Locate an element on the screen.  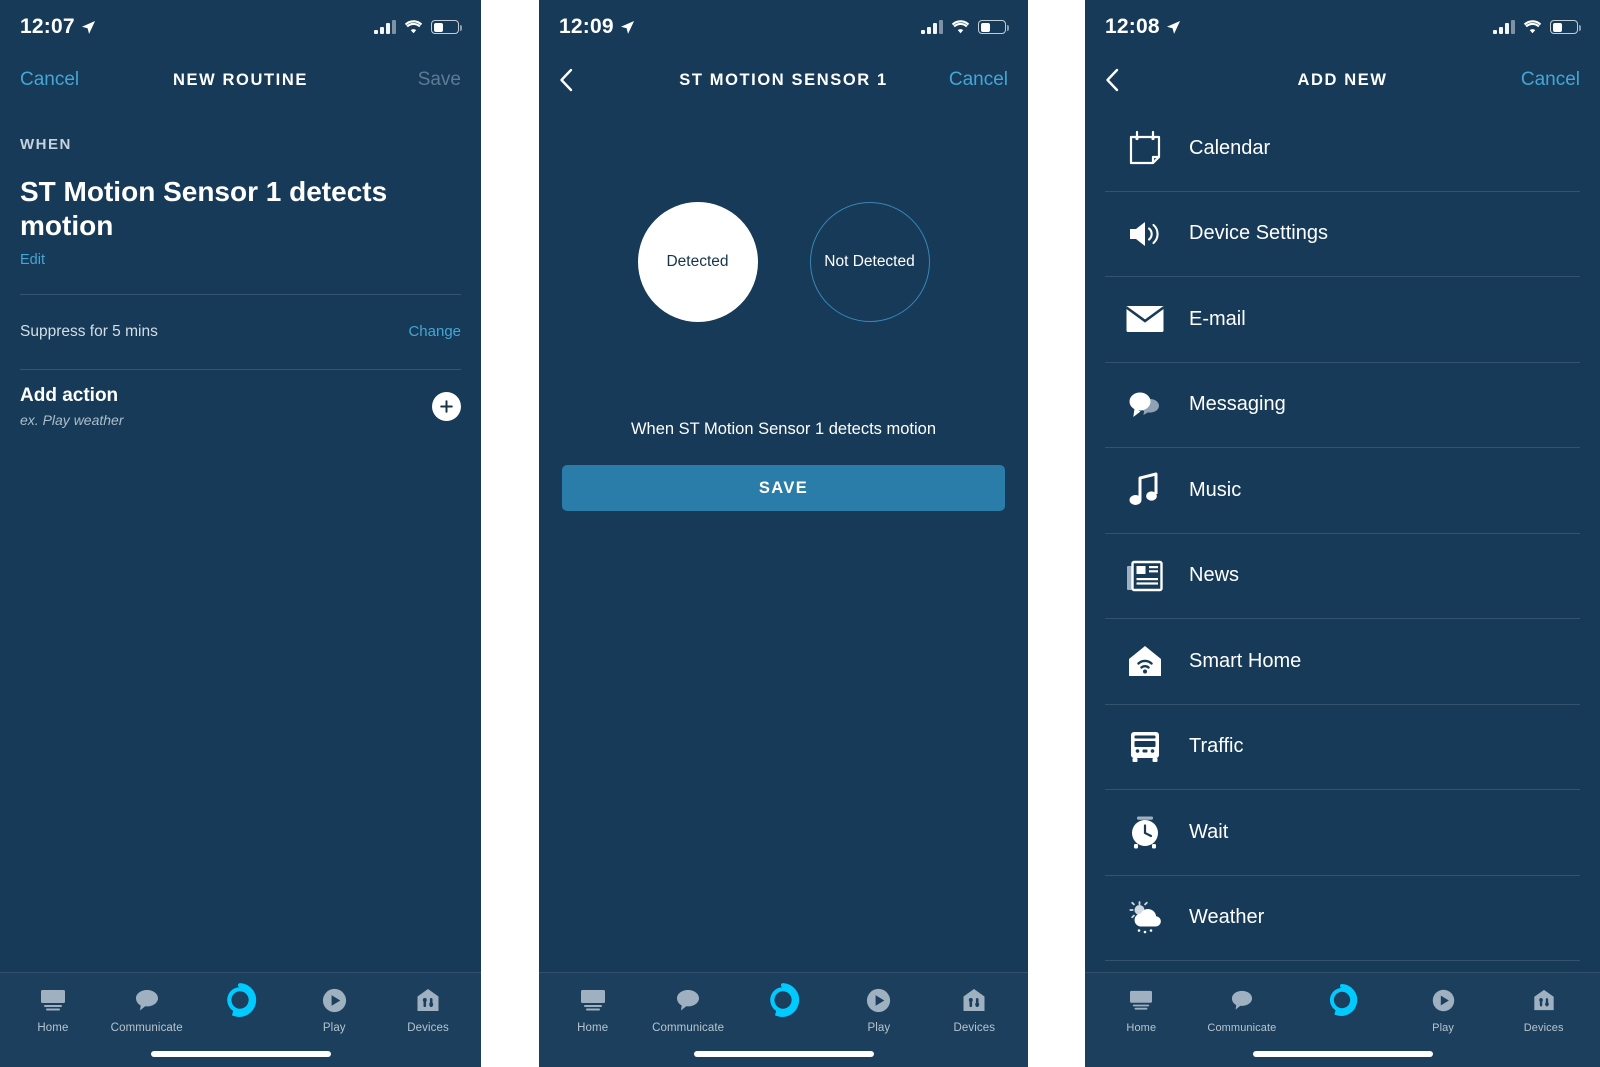
list-item-smart-home: Smart Home is located at coordinates (1342, 662).